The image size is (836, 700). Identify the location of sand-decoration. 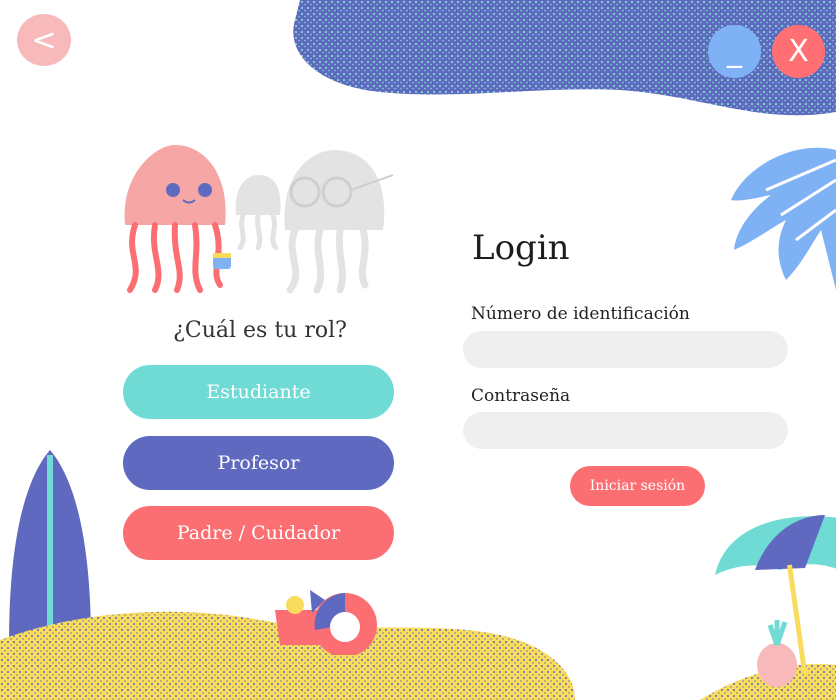
(418, 655).